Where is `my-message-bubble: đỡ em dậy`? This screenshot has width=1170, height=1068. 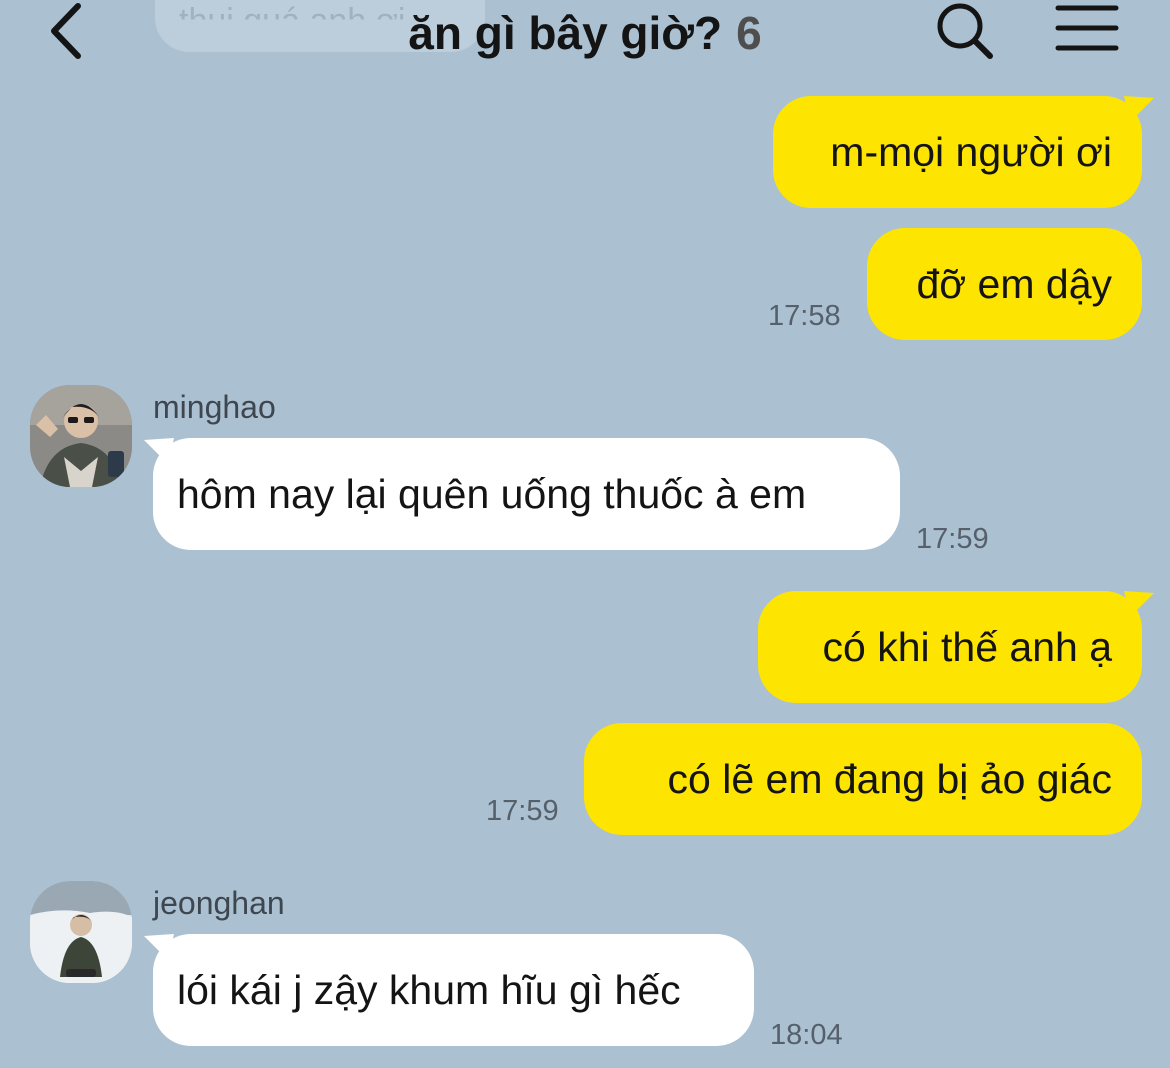
my-message-bubble: đỡ em dậy is located at coordinates (1004, 284).